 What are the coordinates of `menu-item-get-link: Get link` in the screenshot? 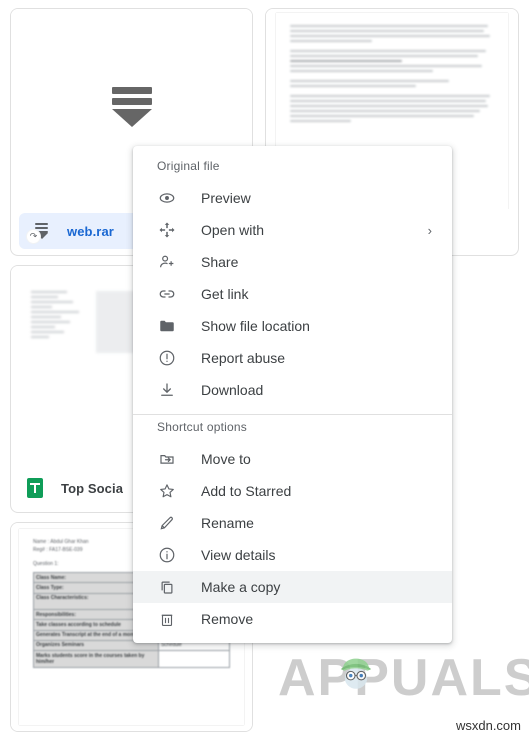 It's located at (292, 294).